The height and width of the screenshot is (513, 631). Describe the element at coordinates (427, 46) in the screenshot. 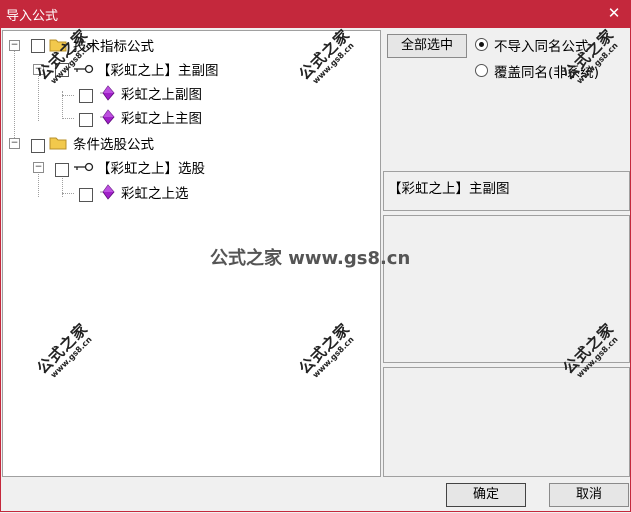

I see `select-all-button: 全部选中` at that location.